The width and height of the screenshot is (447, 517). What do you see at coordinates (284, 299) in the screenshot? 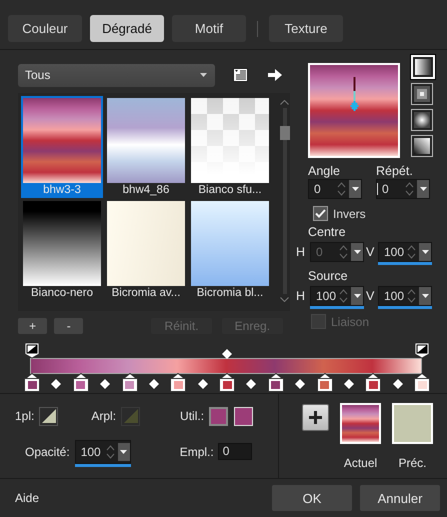
I see `scroll-down-icon` at bounding box center [284, 299].